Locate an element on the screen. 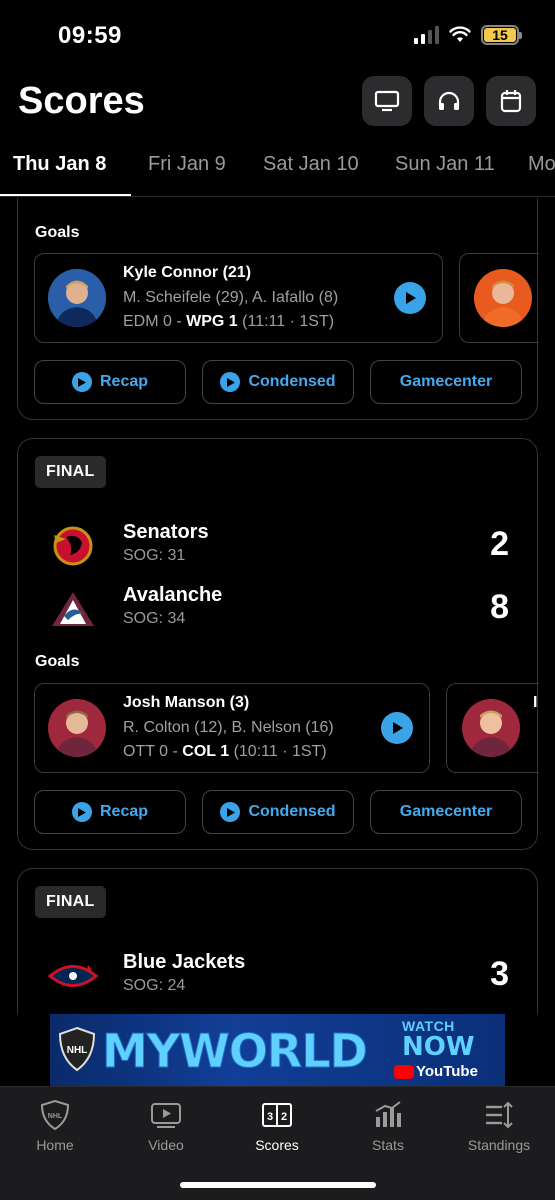 This screenshot has width=555, height=1200. ad-banner: NHL MYWORLD WATCH NOW YouTube is located at coordinates (277, 1050).